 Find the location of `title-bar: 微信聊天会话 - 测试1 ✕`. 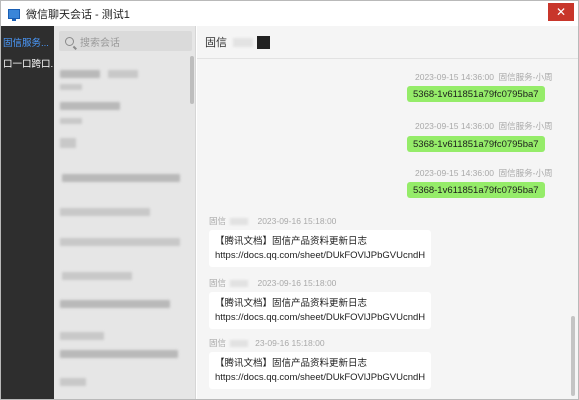

title-bar: 微信聊天会话 - 测试1 ✕ is located at coordinates (289, 13).